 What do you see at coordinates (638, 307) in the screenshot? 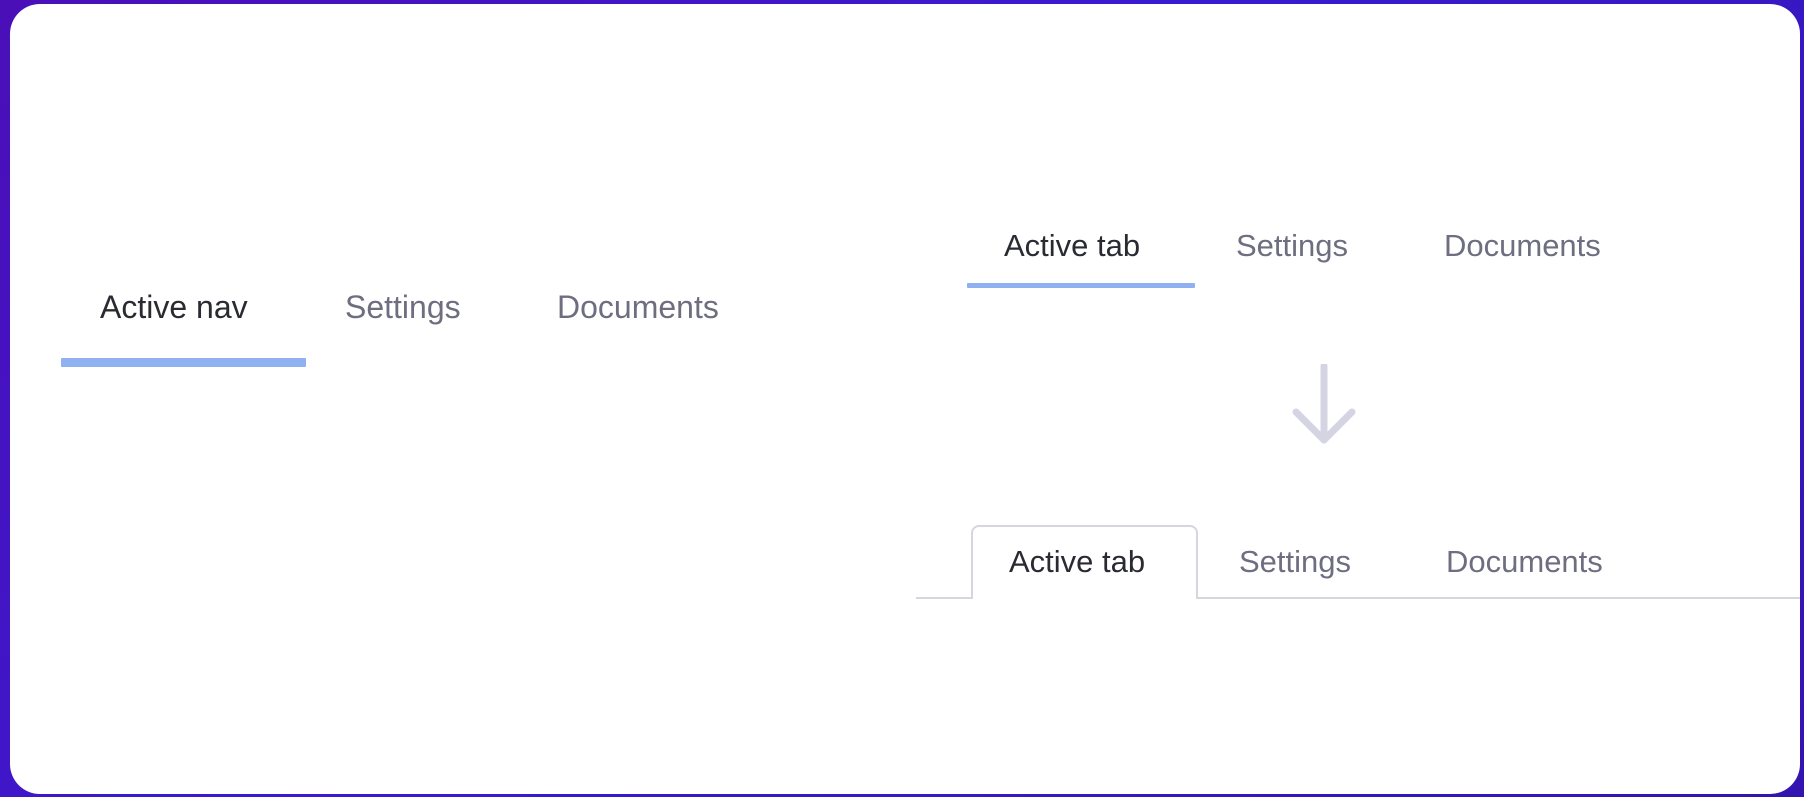
I see `nav-item-documents: Documents` at bounding box center [638, 307].